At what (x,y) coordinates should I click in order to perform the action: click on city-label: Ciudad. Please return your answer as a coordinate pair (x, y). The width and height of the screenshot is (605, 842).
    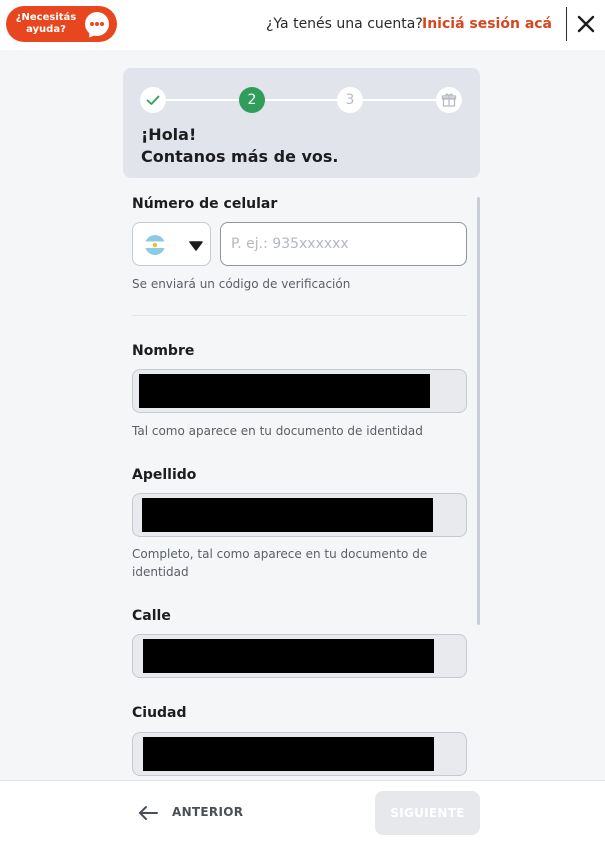
    Looking at the image, I should click on (159, 713).